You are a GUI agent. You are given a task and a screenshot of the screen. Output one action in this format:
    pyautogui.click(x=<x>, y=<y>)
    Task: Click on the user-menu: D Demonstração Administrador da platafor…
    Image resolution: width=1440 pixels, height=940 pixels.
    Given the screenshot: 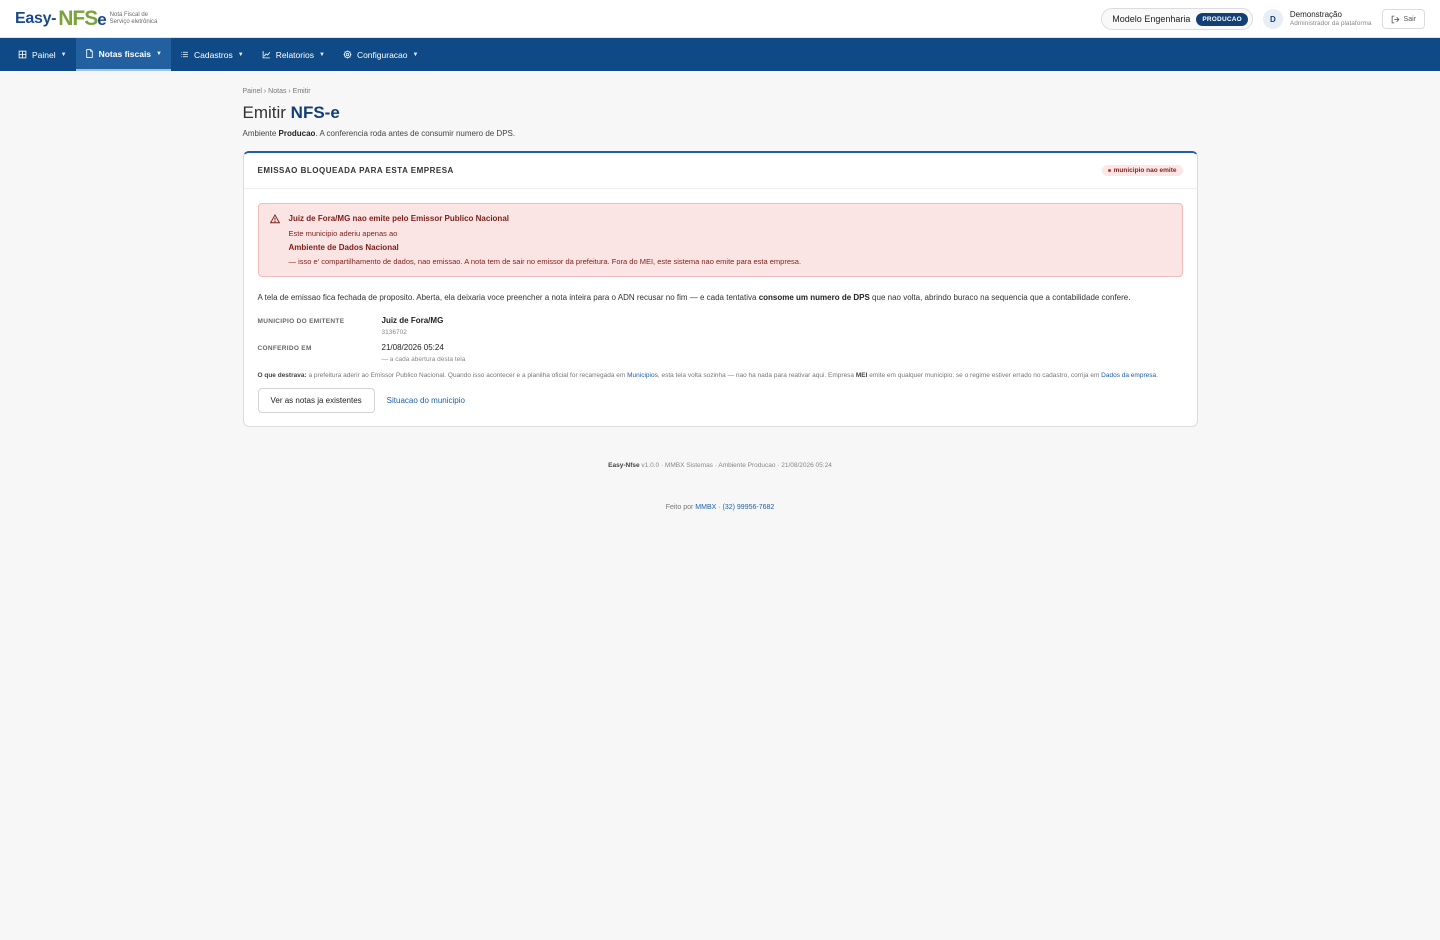 What is the action you would take?
    pyautogui.click(x=1317, y=19)
    